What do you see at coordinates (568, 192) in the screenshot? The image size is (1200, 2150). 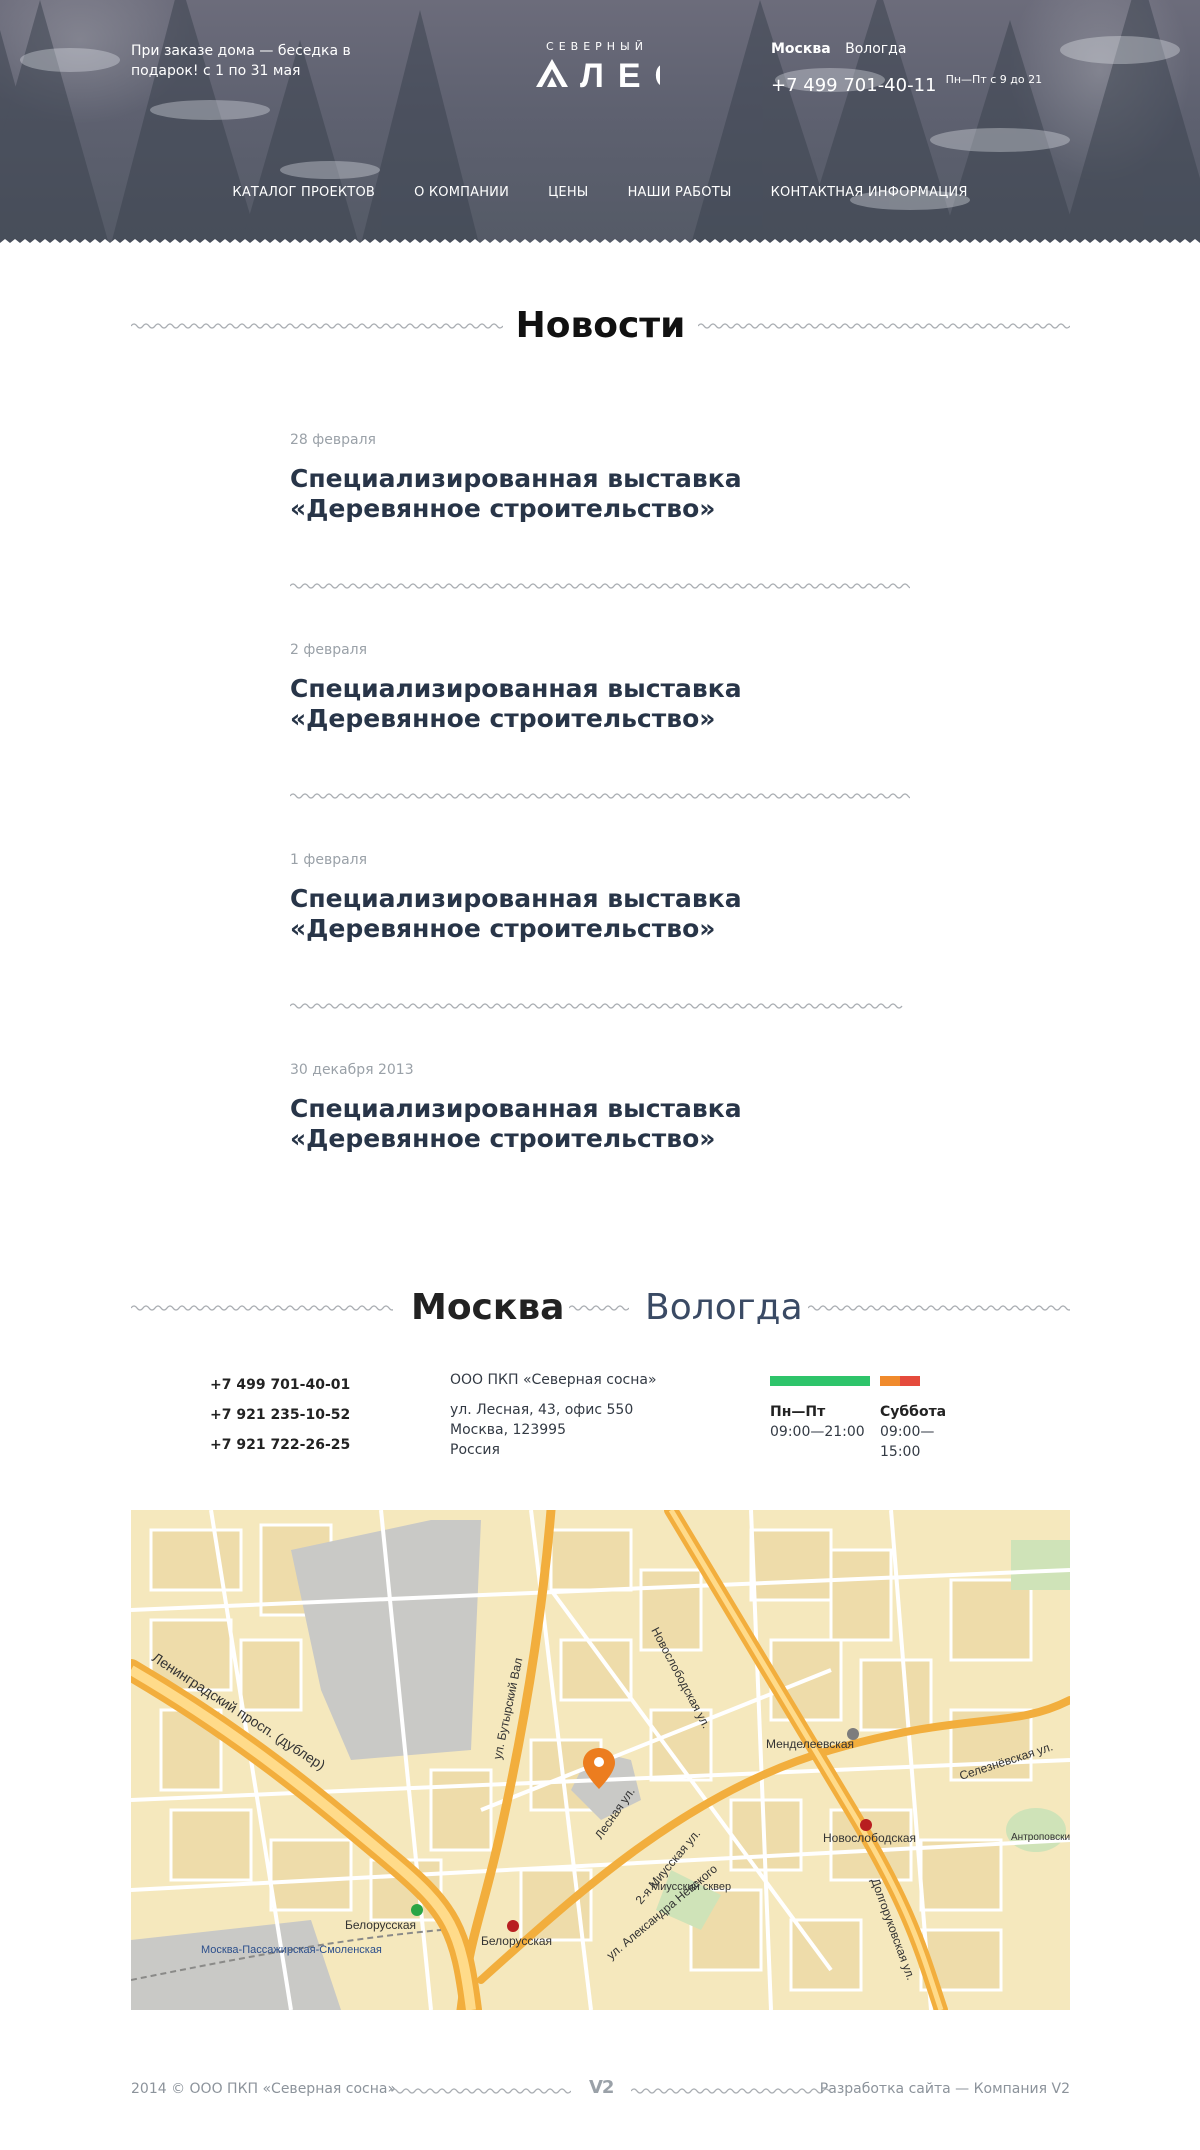 I see `nav-prices: Цены` at bounding box center [568, 192].